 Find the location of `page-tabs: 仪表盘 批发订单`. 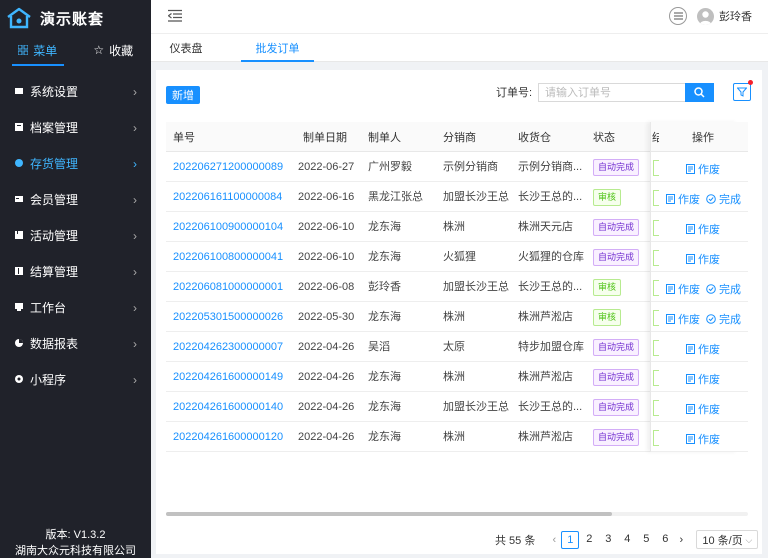

page-tabs: 仪表盘 批发订单 is located at coordinates (459, 48).